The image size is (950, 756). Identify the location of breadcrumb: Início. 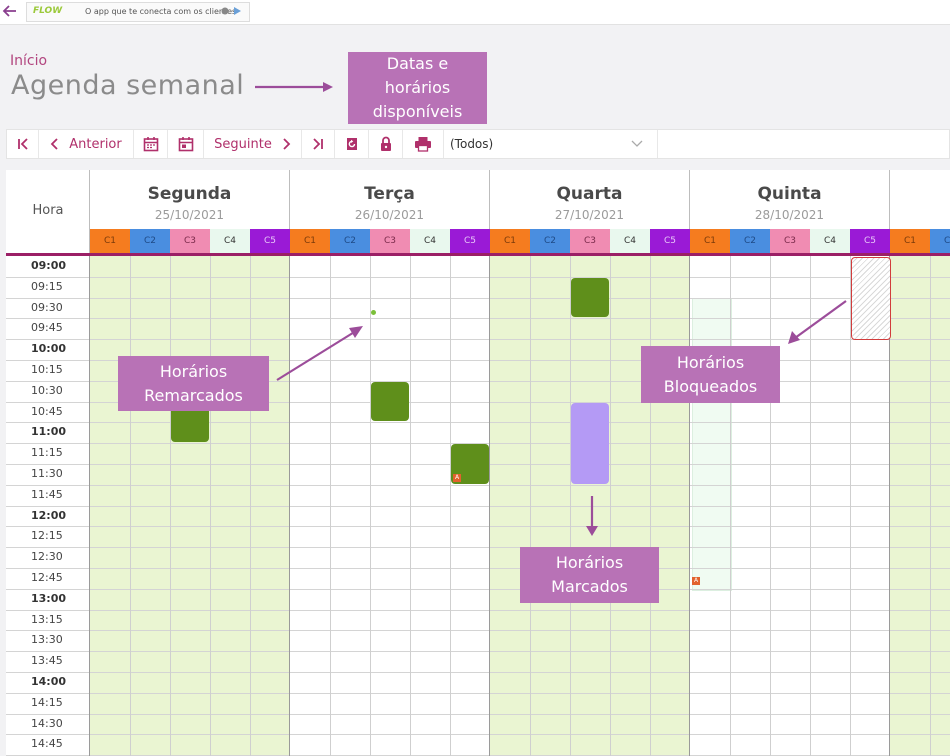
(28, 61).